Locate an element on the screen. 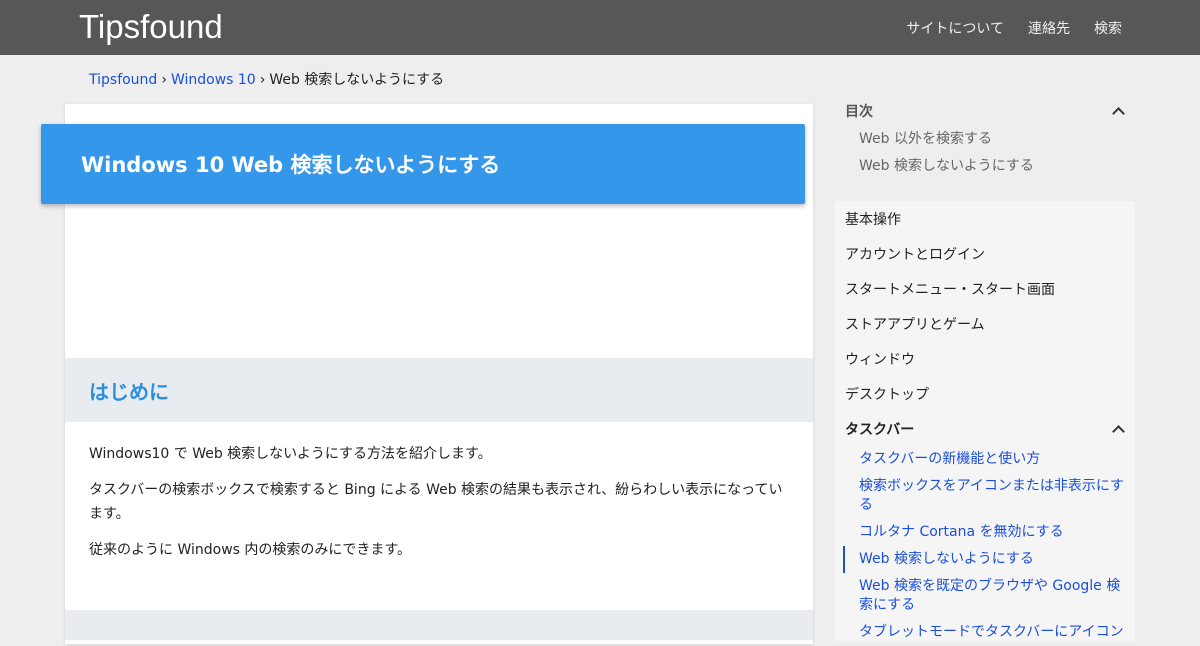 The image size is (1200, 646). category-item: ストアアプリとゲーム is located at coordinates (985, 323).